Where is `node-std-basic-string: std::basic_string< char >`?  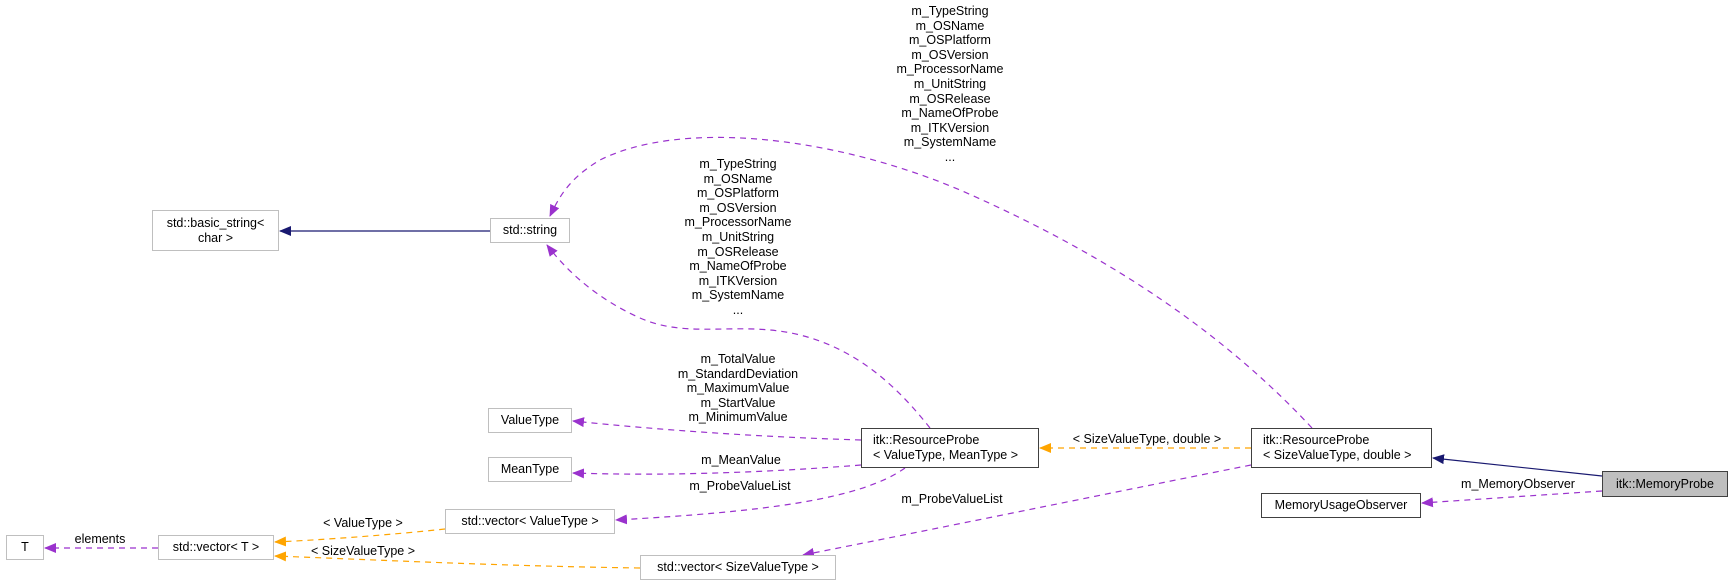 node-std-basic-string: std::basic_string< char > is located at coordinates (215, 230).